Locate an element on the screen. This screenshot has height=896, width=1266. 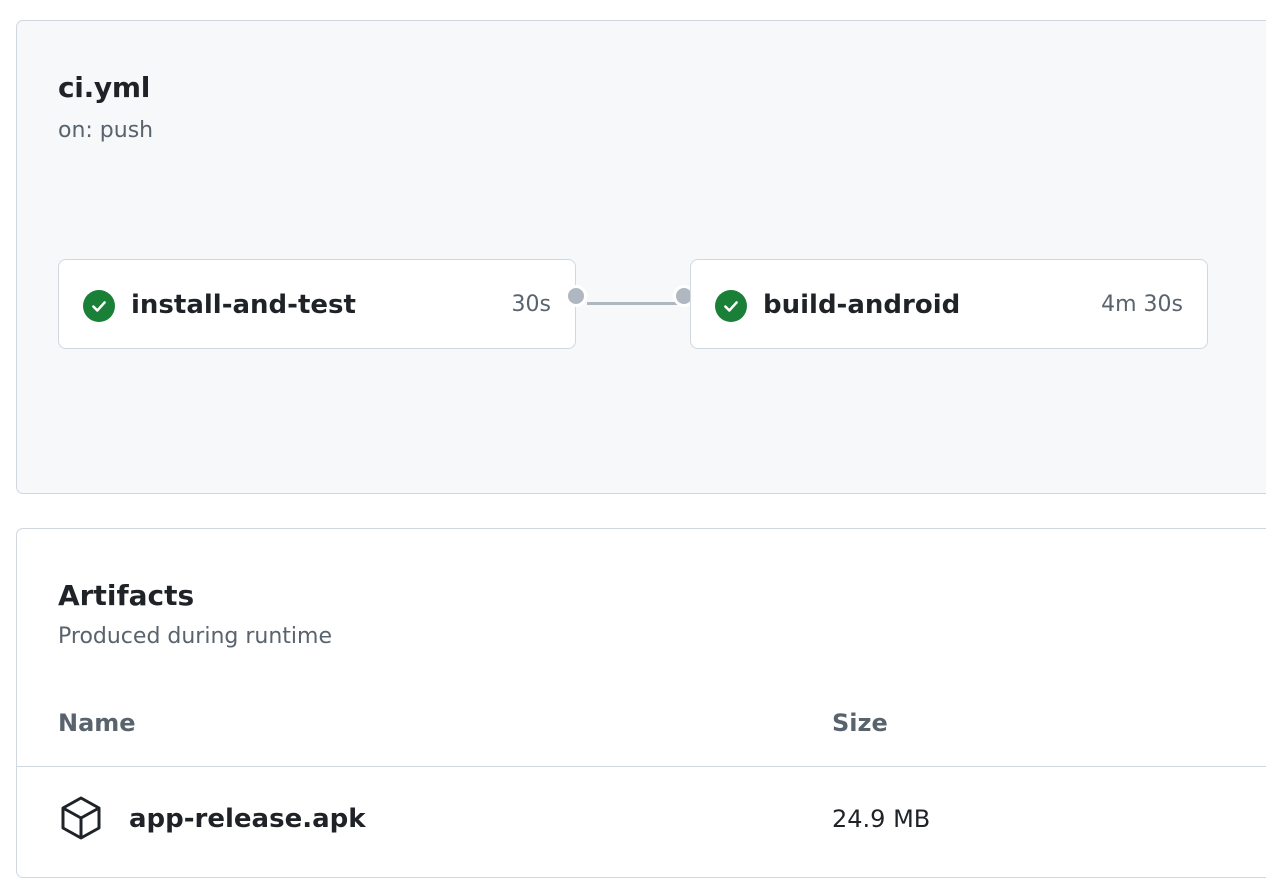
column-header-name: Name is located at coordinates (97, 723).